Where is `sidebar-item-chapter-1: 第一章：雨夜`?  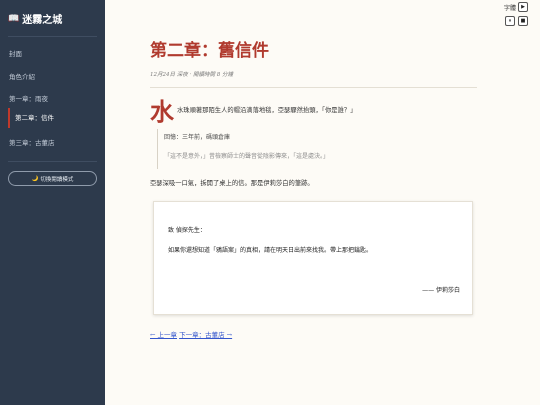 sidebar-item-chapter-1: 第一章：雨夜 is located at coordinates (28, 98).